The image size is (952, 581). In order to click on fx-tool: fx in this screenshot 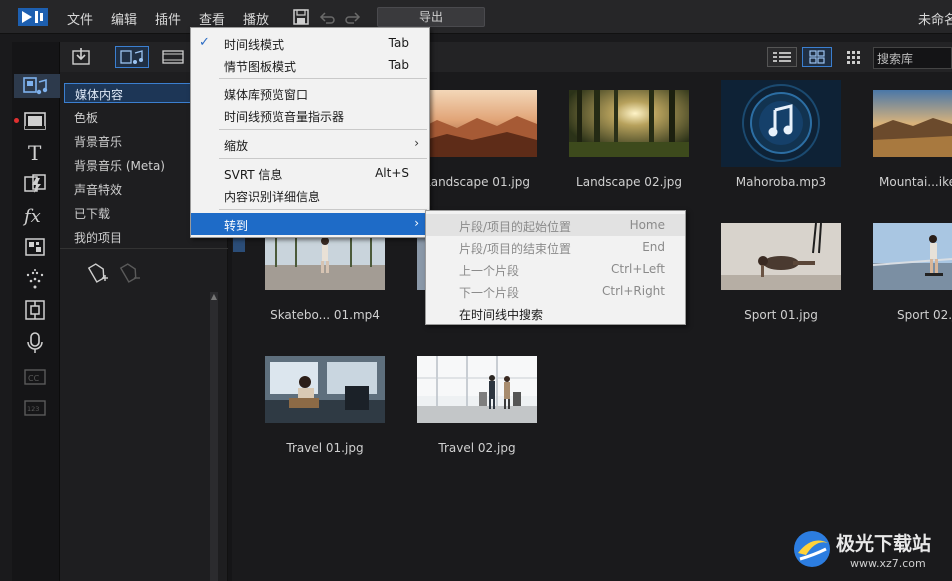, I will do `click(35, 215)`.